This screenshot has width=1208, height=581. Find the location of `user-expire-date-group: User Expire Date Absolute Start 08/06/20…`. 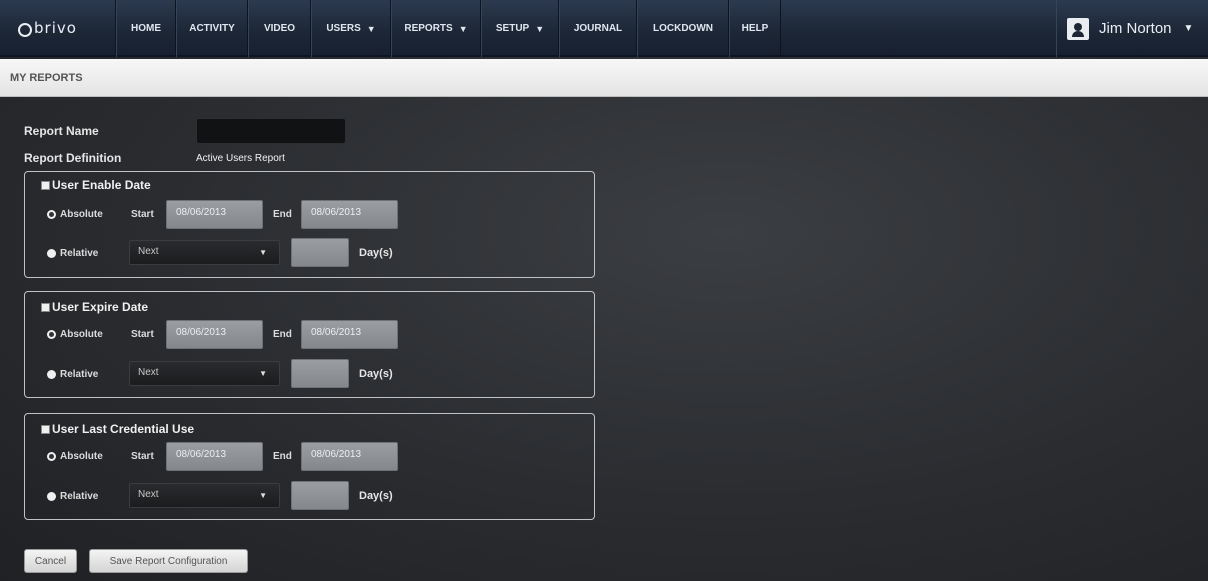

user-expire-date-group: User Expire Date Absolute Start 08/06/20… is located at coordinates (309, 344).